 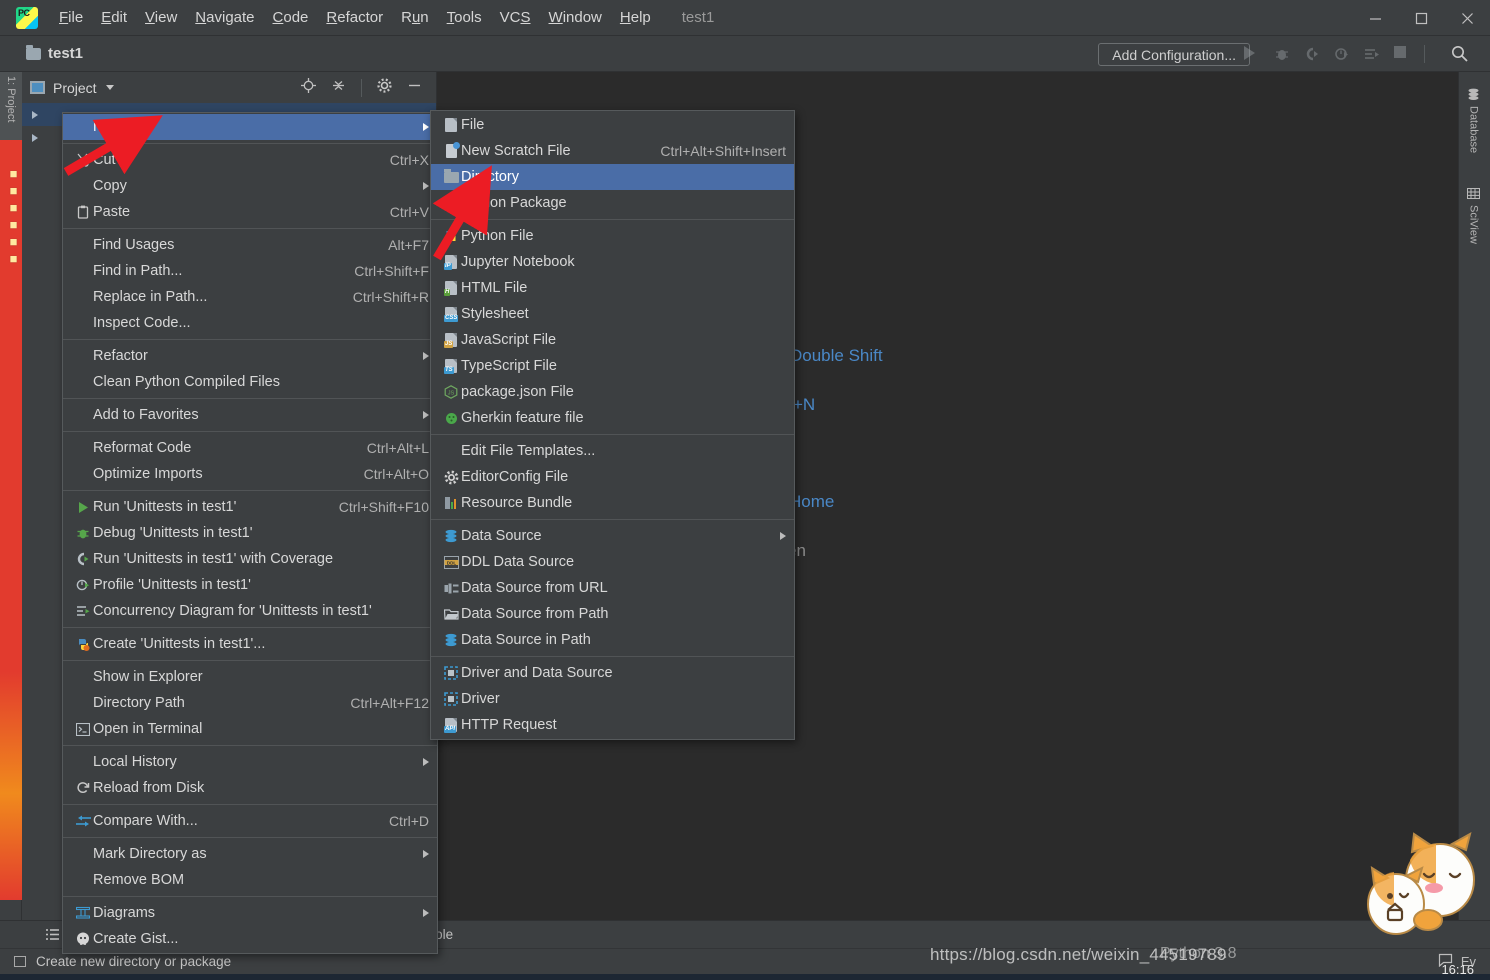 I want to click on menu-item-debug-unittests: Debug 'Unittests in test1', so click(x=250, y=533).